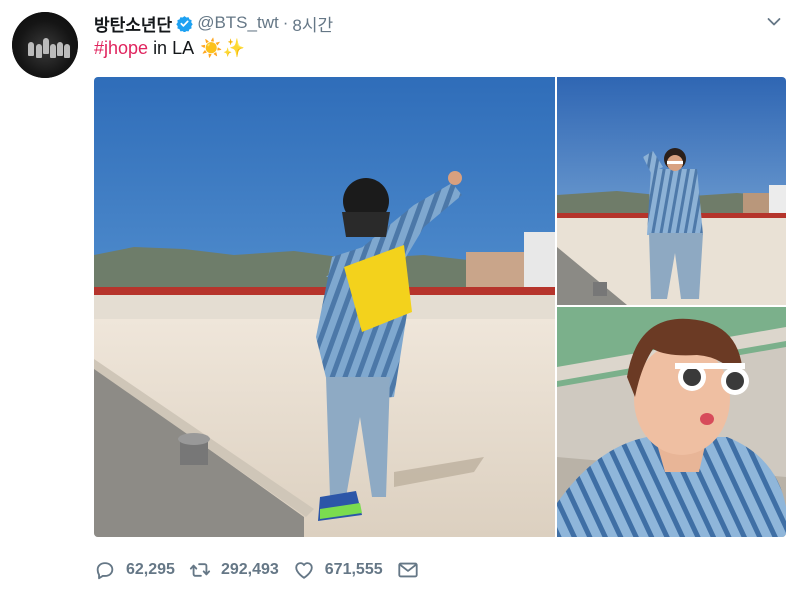 The width and height of the screenshot is (800, 591). What do you see at coordinates (184, 23) in the screenshot?
I see `verified-badge-icon` at bounding box center [184, 23].